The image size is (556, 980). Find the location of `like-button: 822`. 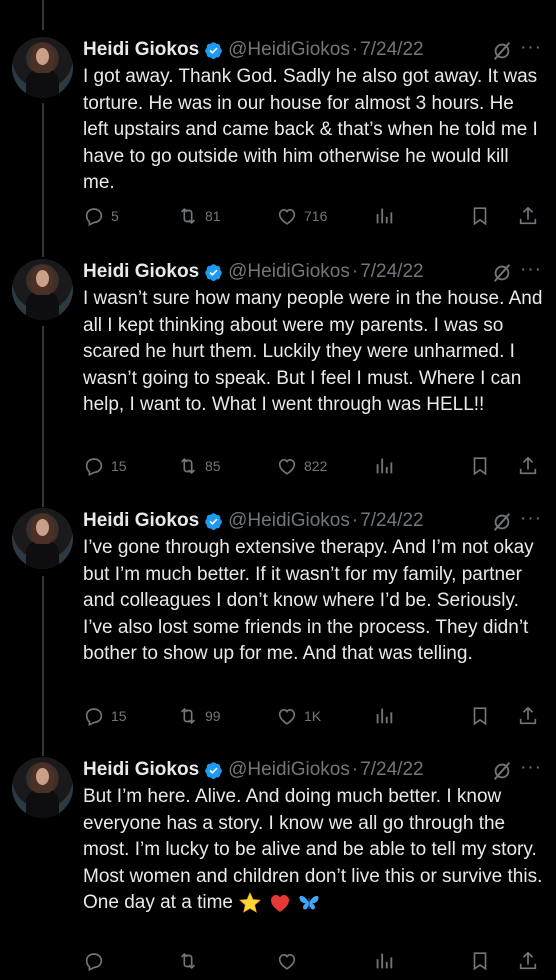

like-button: 822 is located at coordinates (301, 466).